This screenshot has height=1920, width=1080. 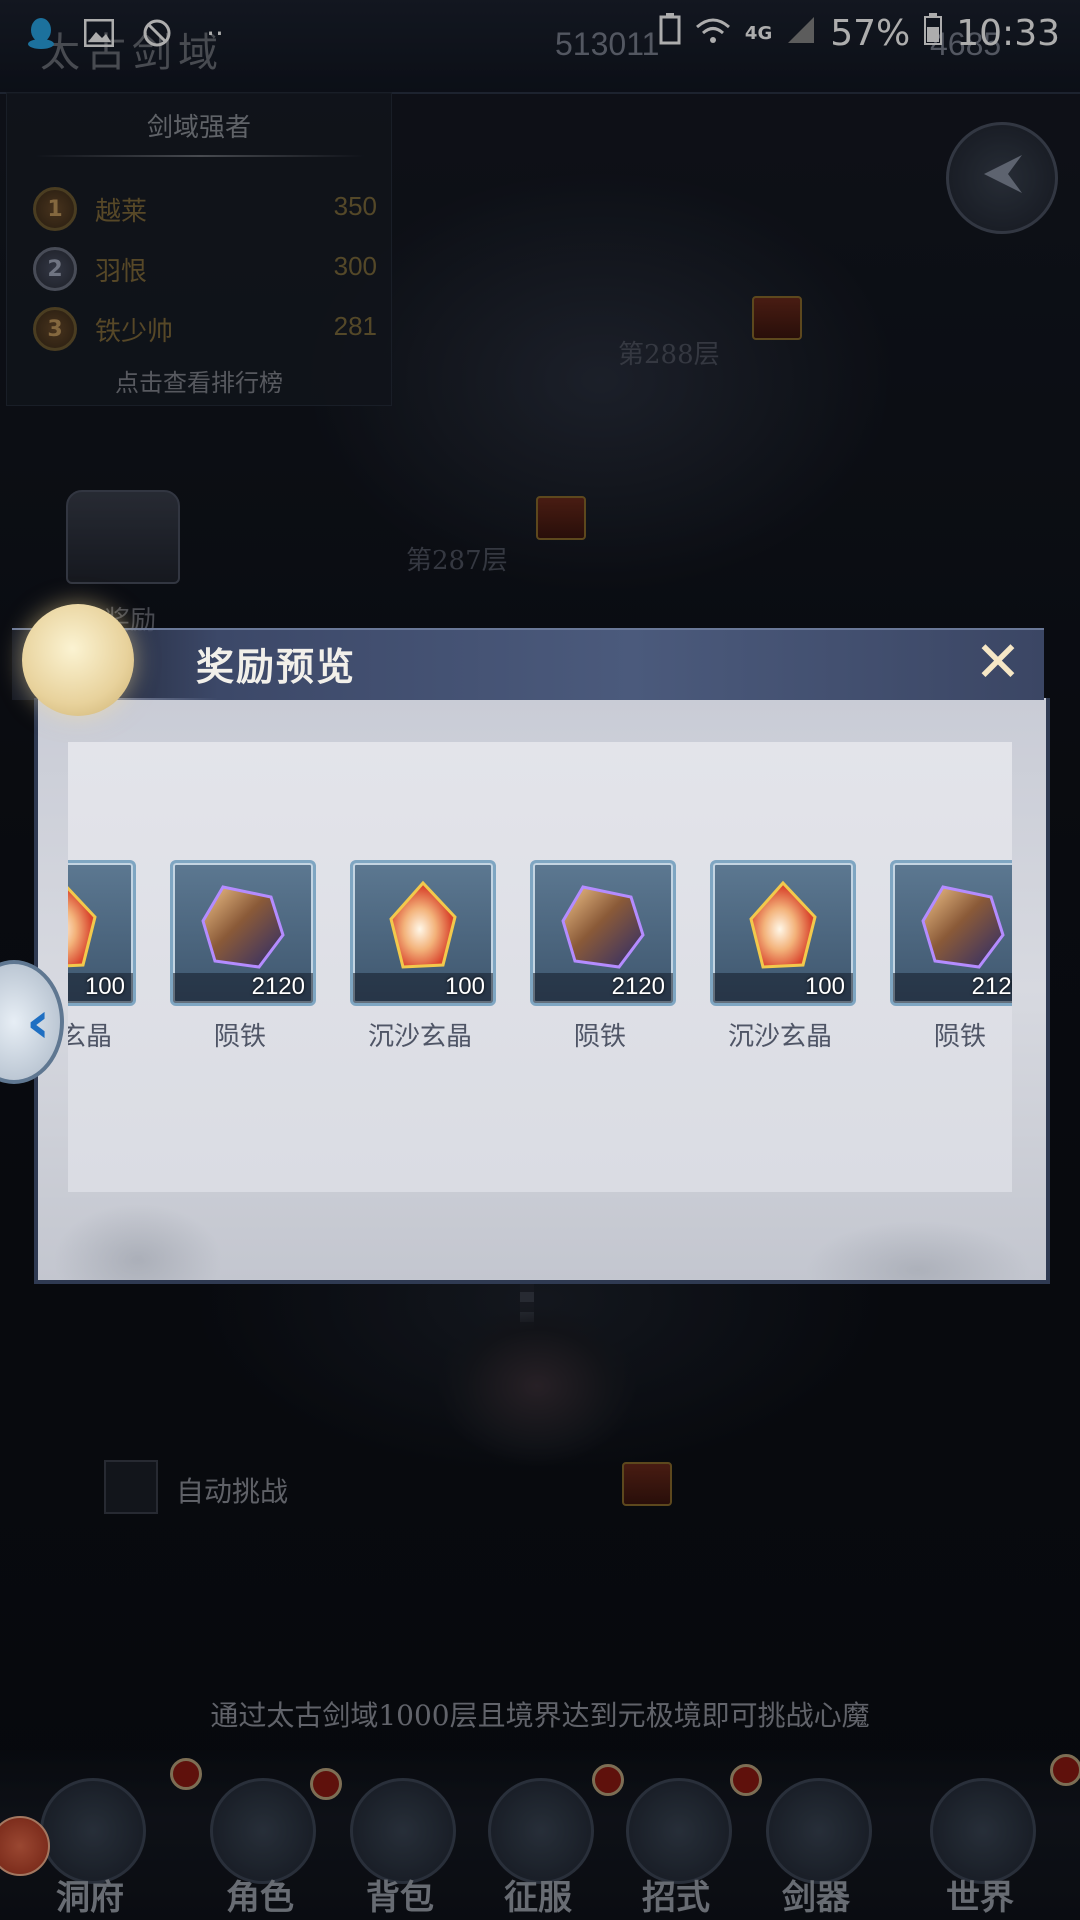 I want to click on dialog-header, so click(x=528, y=664).